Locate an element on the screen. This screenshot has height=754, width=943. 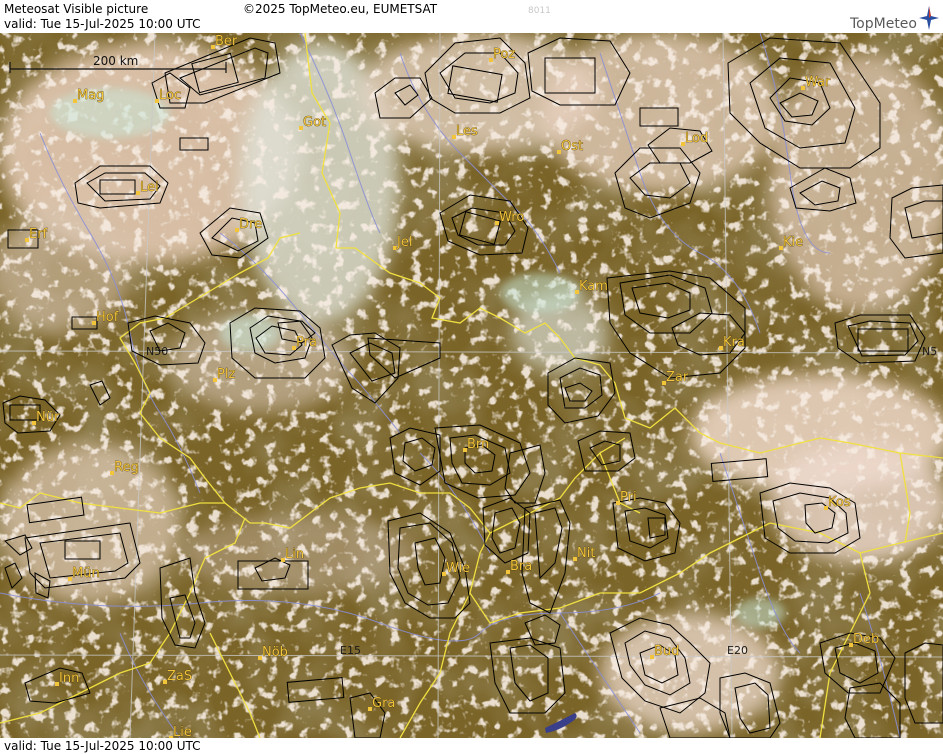
city-marker-lin: Lin is located at coordinates (292, 554).